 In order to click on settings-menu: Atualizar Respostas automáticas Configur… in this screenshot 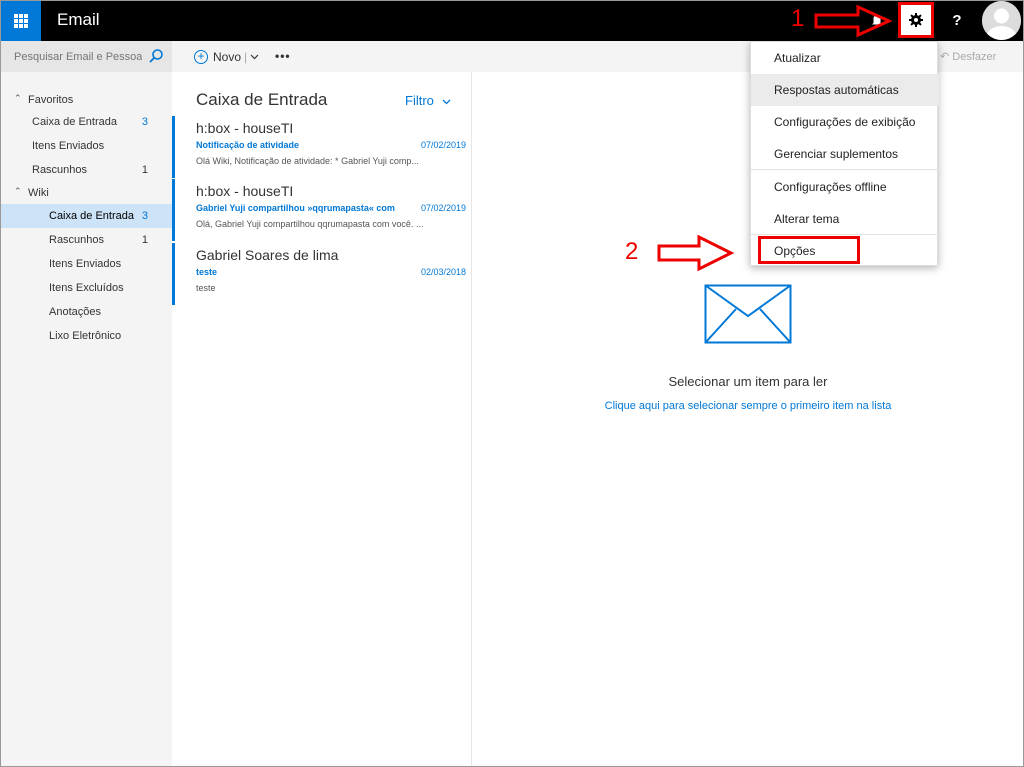, I will do `click(844, 153)`.